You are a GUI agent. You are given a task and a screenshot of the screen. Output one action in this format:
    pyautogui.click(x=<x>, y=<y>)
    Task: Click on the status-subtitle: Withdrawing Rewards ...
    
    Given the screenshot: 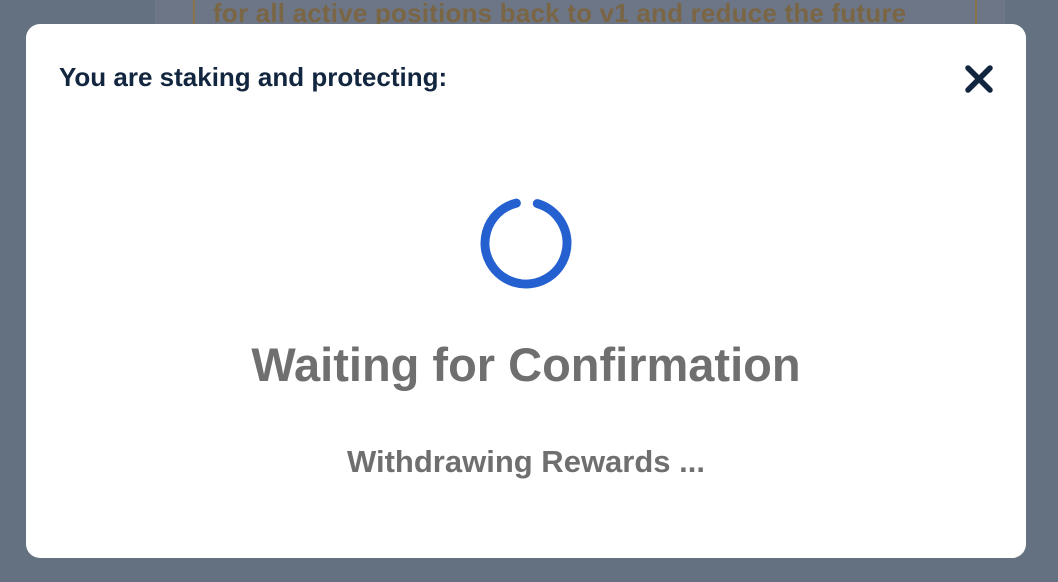 What is the action you would take?
    pyautogui.click(x=526, y=461)
    